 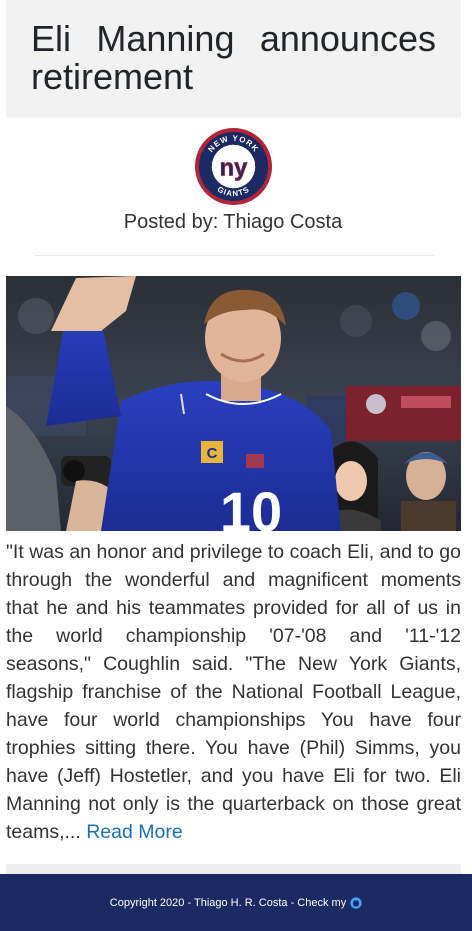 I want to click on read-more-link: Read More, so click(x=134, y=832).